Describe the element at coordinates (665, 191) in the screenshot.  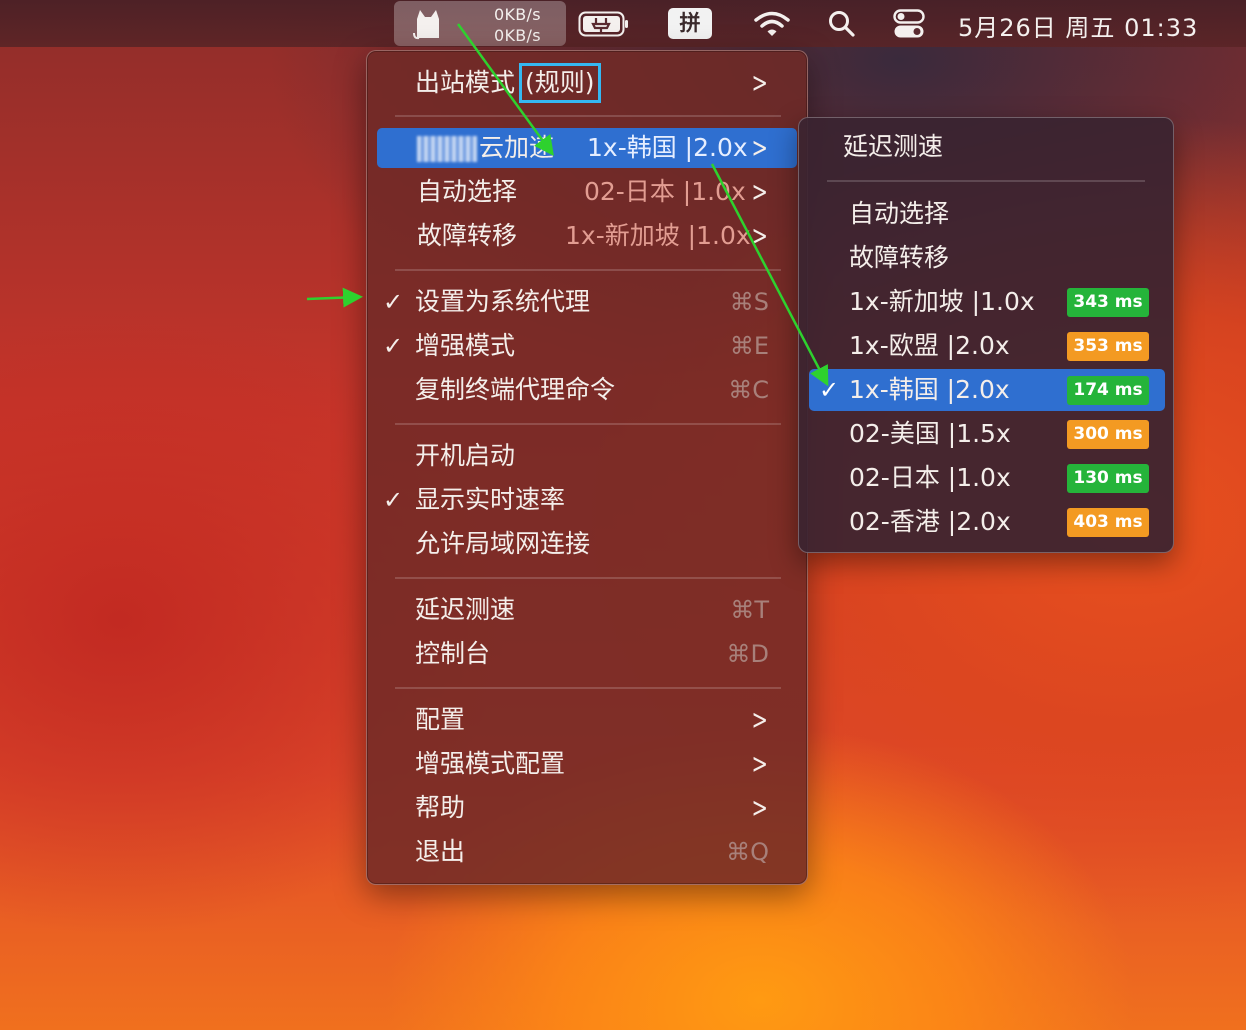
I see `proxy-group-selected: 02-日本 |1.0x` at that location.